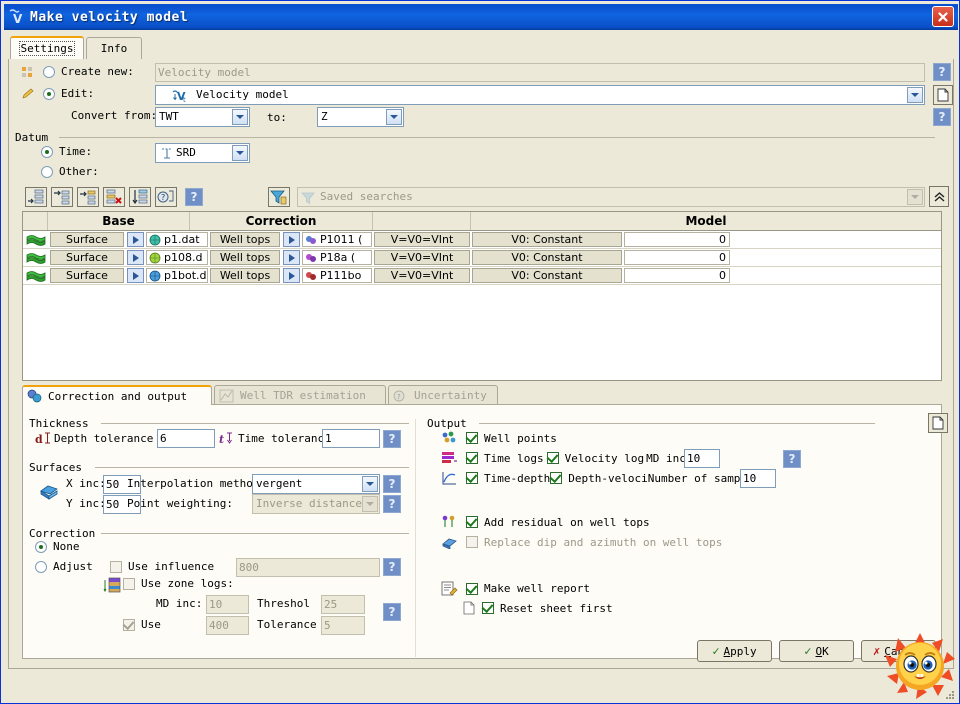  I want to click on well-points-checkbox, so click(472, 438).